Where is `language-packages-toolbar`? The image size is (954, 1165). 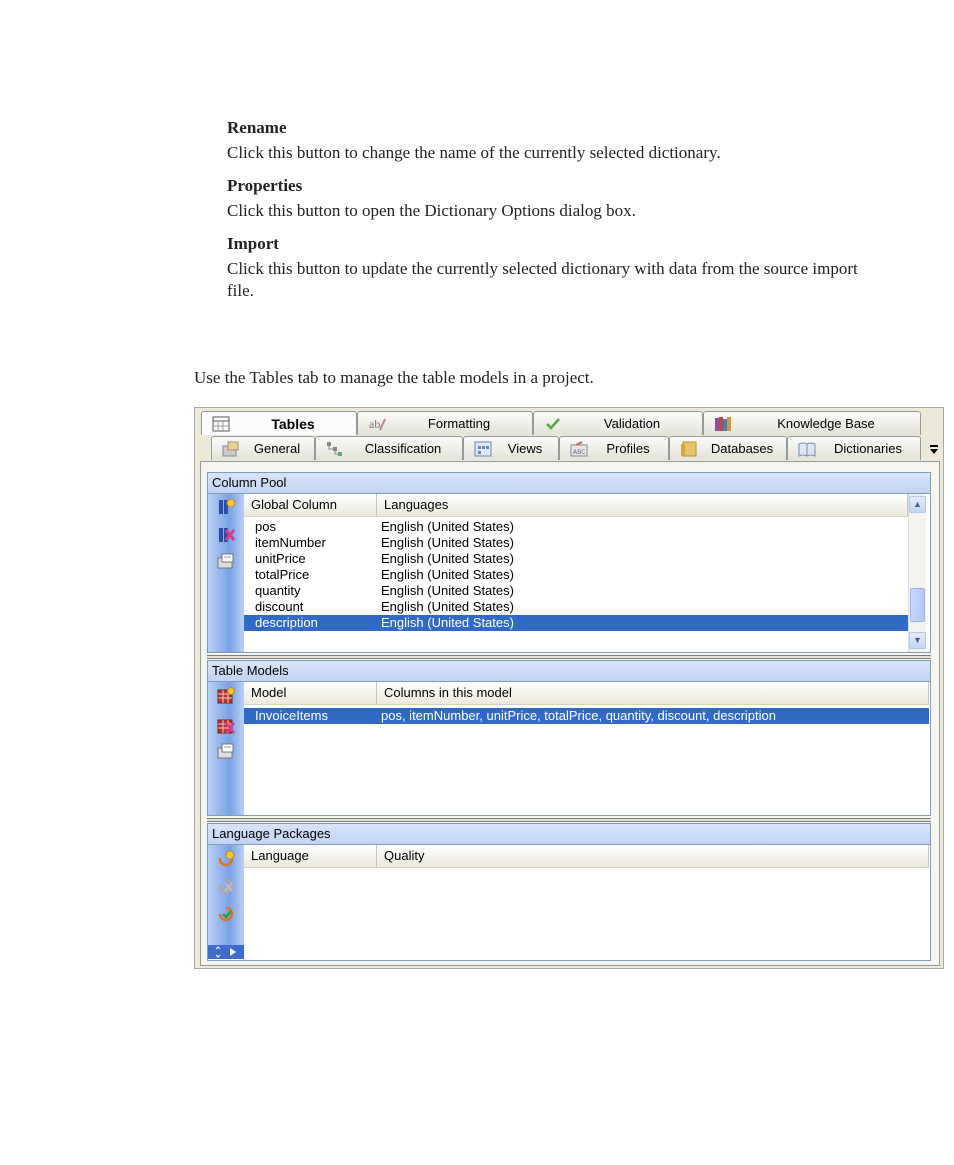 language-packages-toolbar is located at coordinates (226, 895).